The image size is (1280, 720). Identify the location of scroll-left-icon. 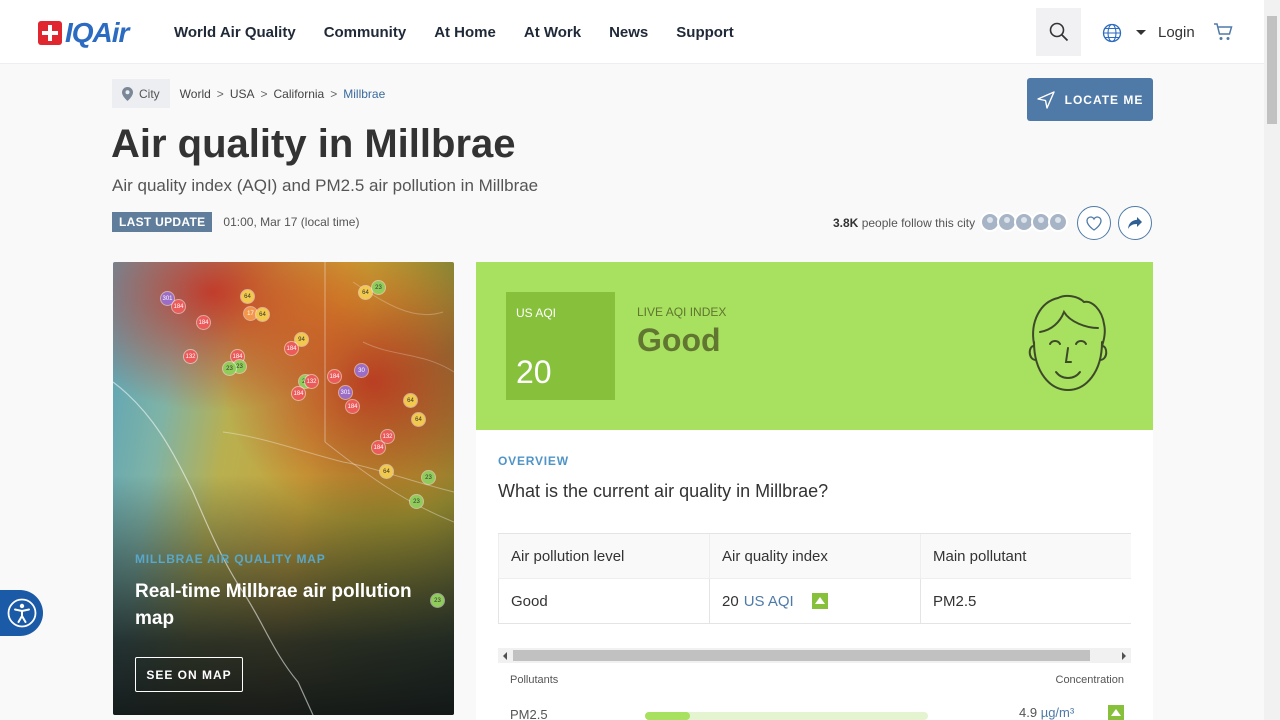
(505, 656).